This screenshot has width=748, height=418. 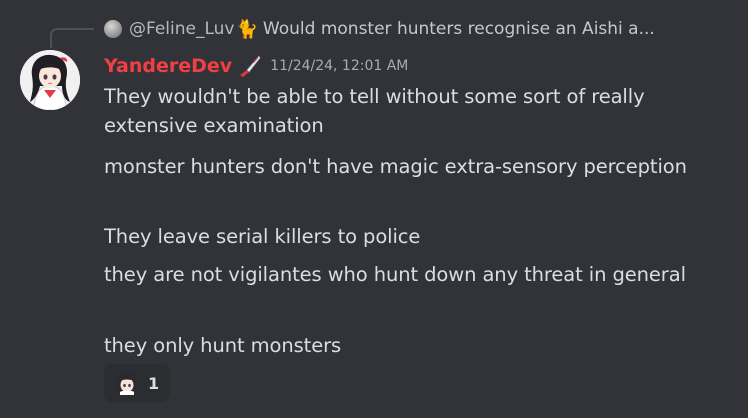 What do you see at coordinates (223, 345) in the screenshot?
I see `message-line: they only hunt monsters` at bounding box center [223, 345].